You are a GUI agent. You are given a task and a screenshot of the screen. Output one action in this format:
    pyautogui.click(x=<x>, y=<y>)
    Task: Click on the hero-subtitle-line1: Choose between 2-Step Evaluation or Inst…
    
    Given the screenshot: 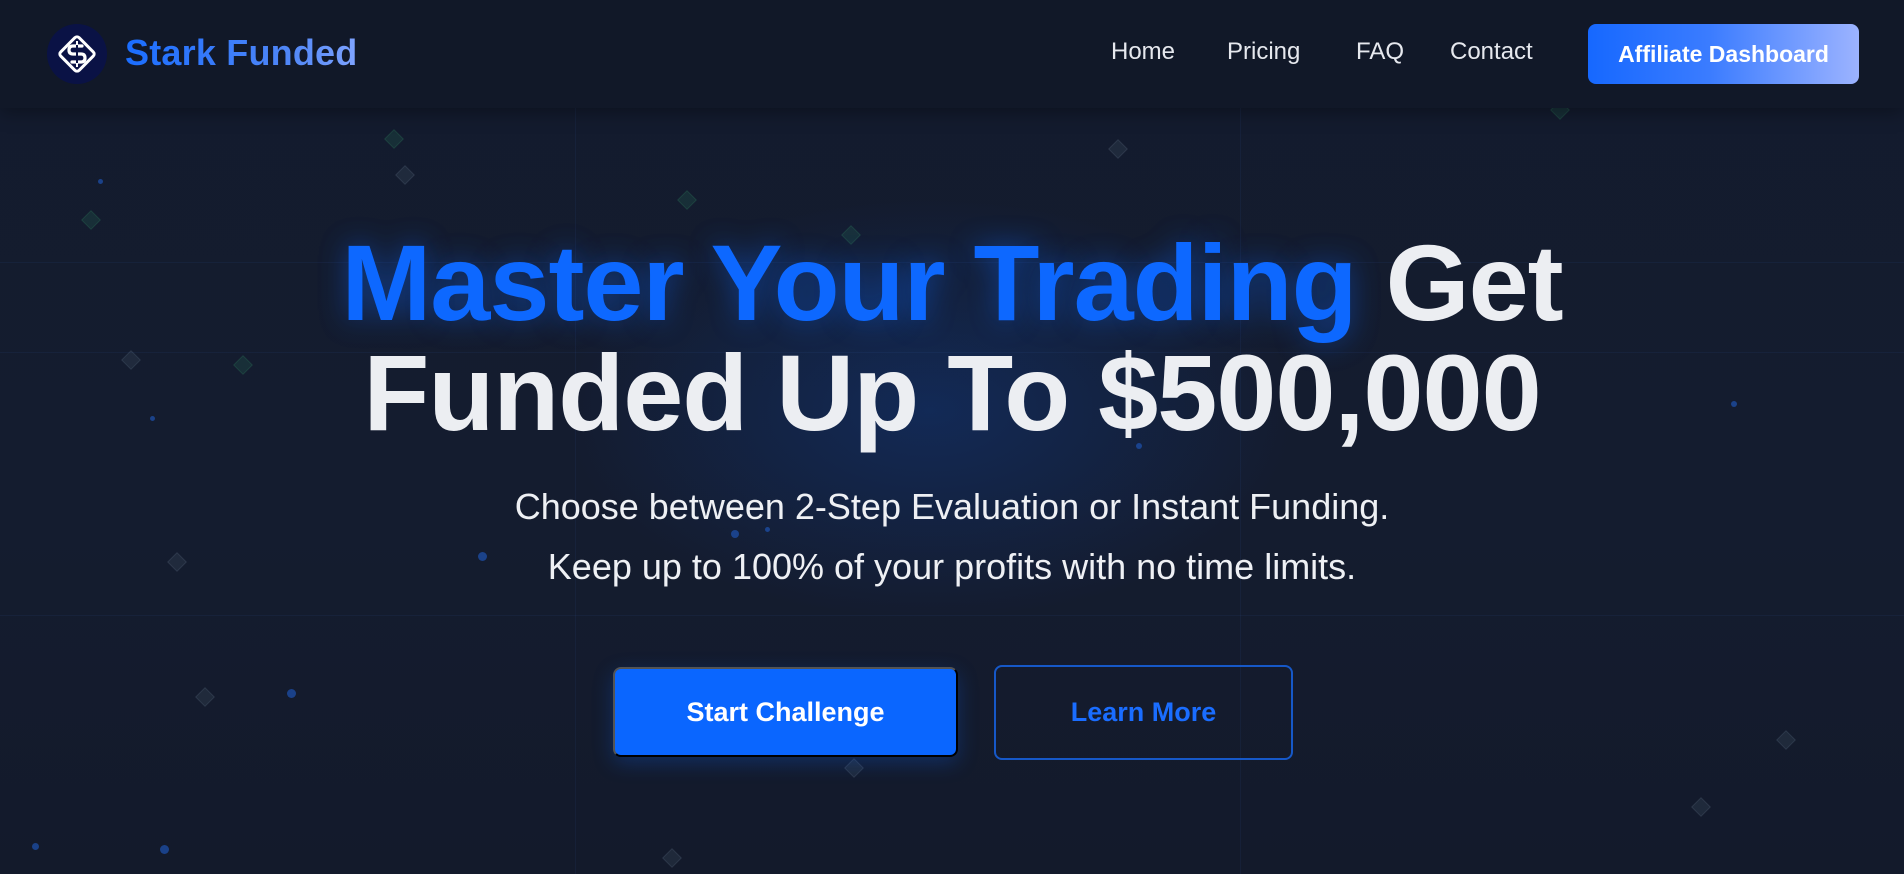 What is the action you would take?
    pyautogui.click(x=952, y=506)
    